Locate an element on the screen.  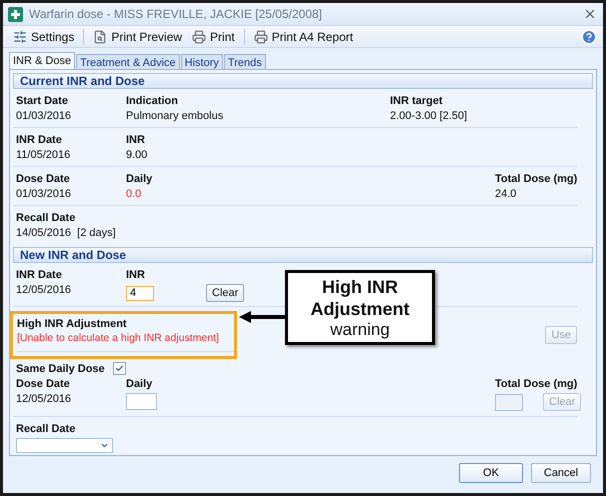
check-icon is located at coordinates (119, 368).